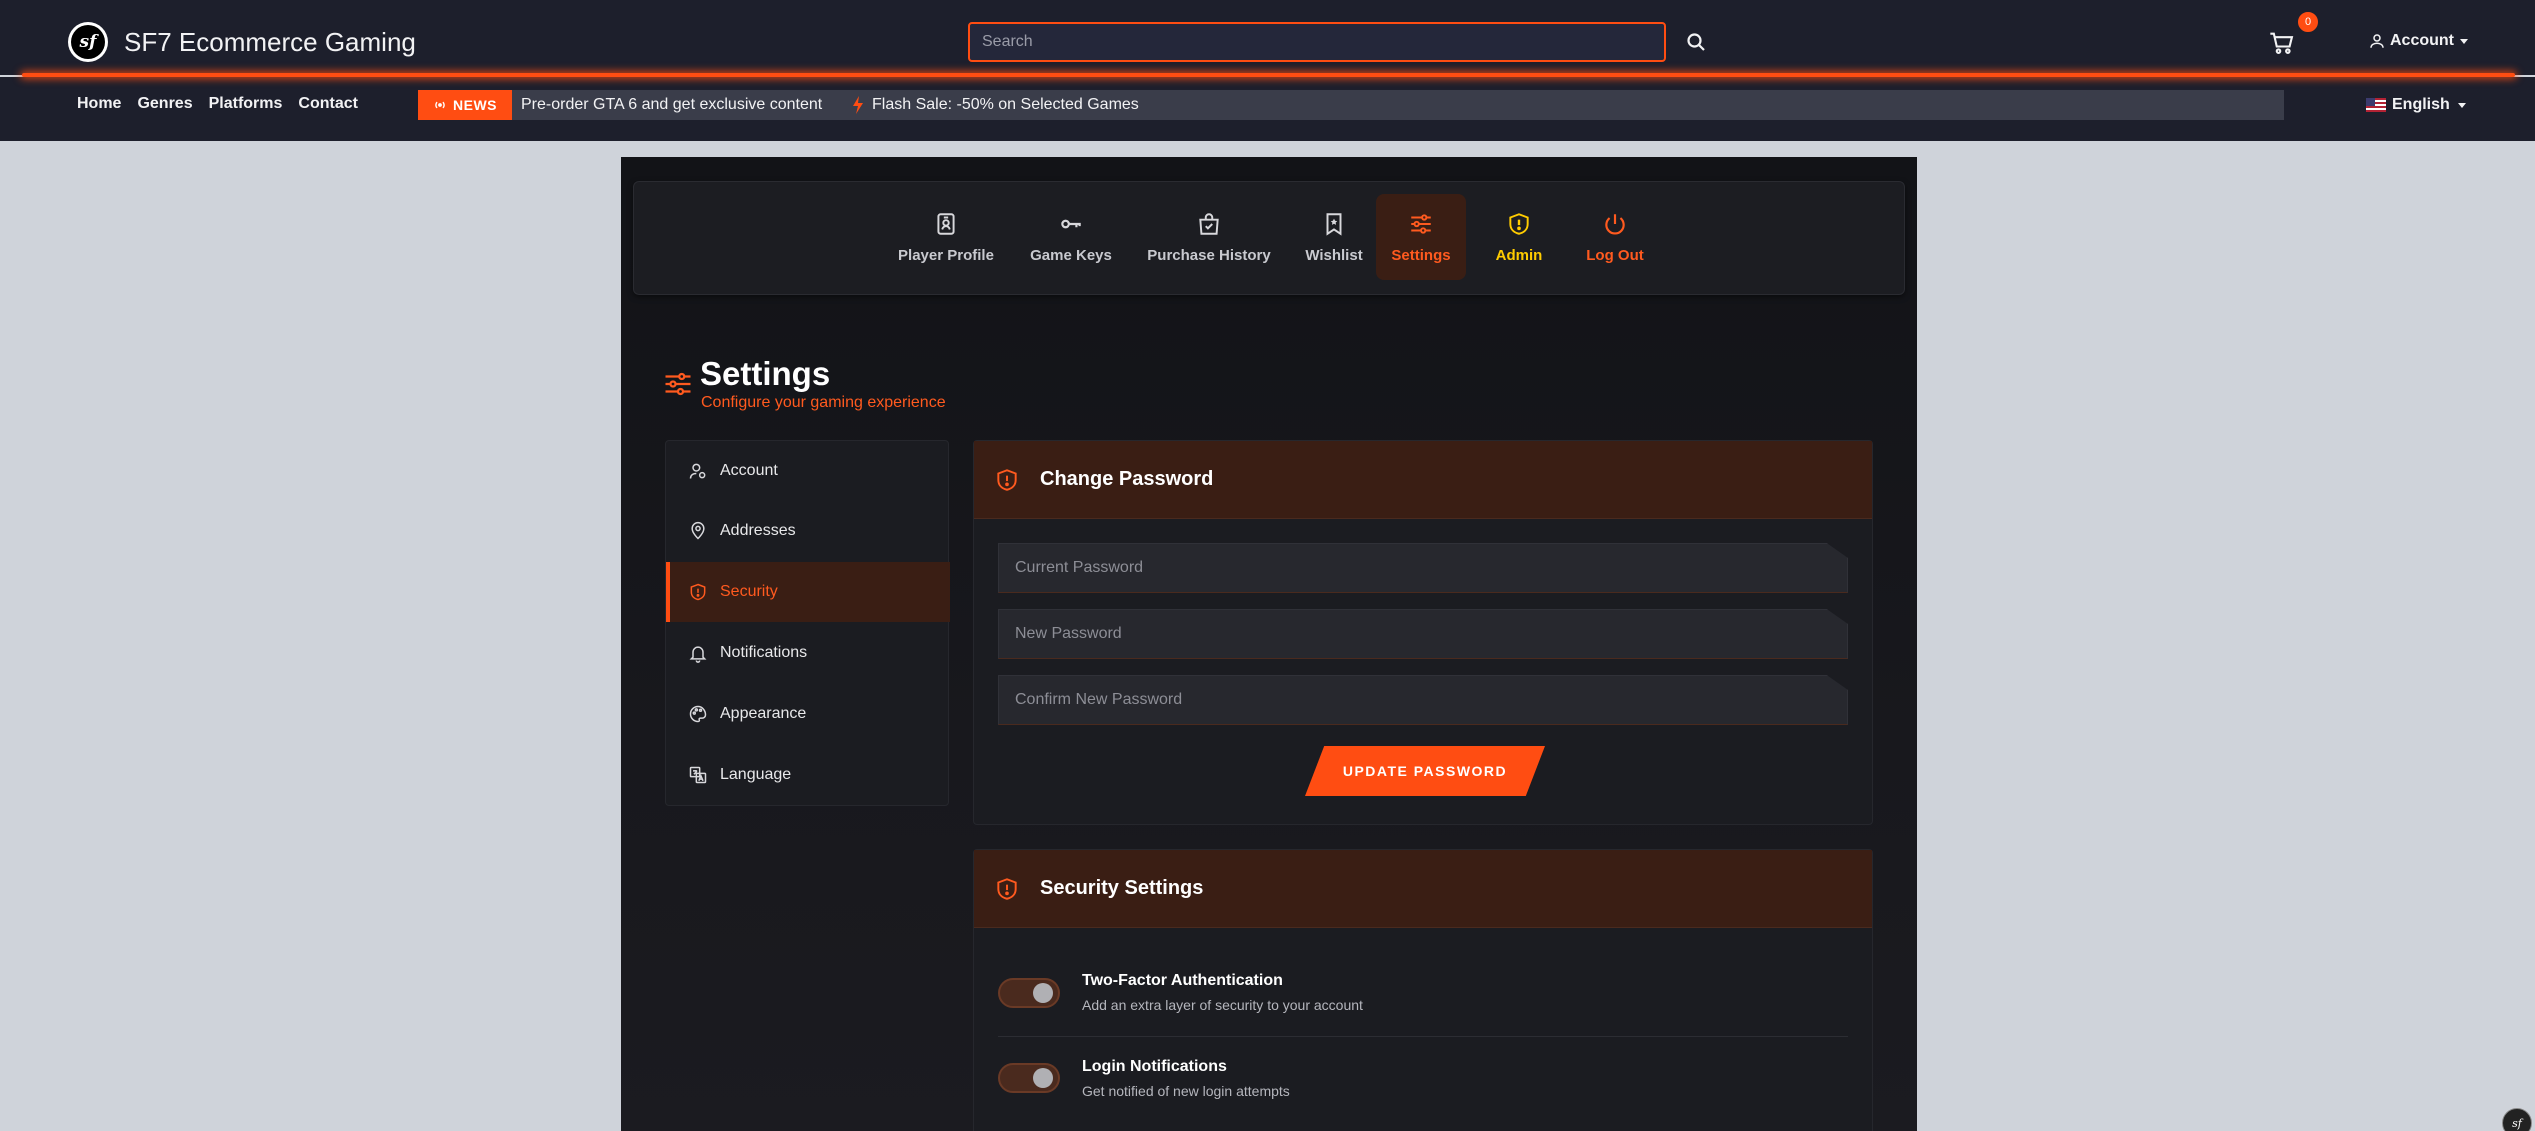 This screenshot has height=1131, width=2535. What do you see at coordinates (808, 714) in the screenshot?
I see `sidebar-item-appearance: Appearance` at bounding box center [808, 714].